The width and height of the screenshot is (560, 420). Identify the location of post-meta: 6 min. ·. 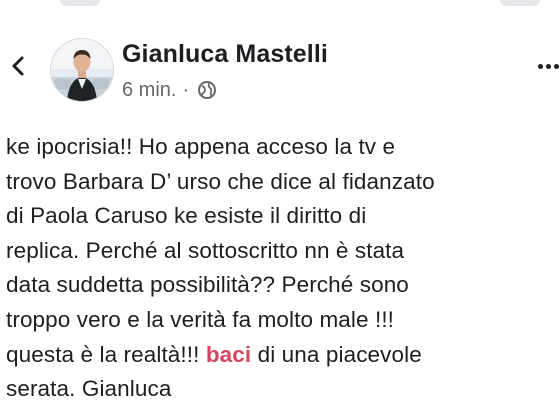
(169, 90).